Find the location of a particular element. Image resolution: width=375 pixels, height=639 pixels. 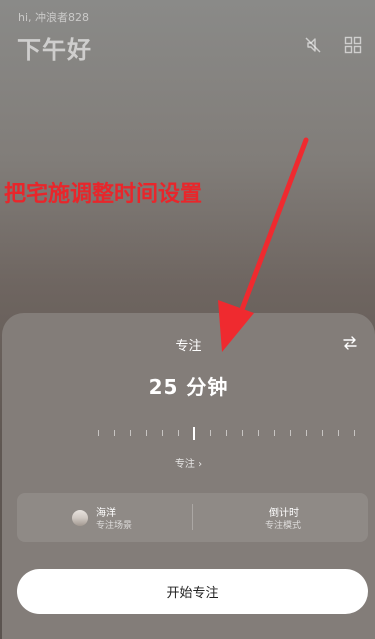

annotation-arrow is located at coordinates (263, 244).